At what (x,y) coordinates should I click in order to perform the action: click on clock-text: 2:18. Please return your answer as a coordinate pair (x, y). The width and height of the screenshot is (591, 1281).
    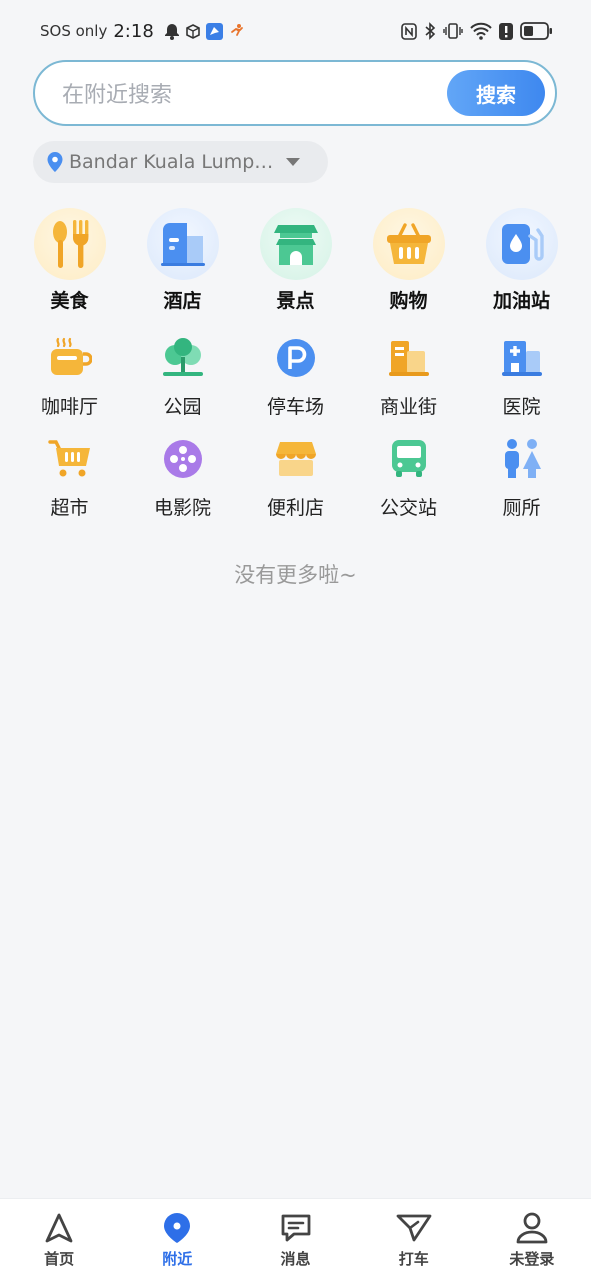
    Looking at the image, I should click on (133, 31).